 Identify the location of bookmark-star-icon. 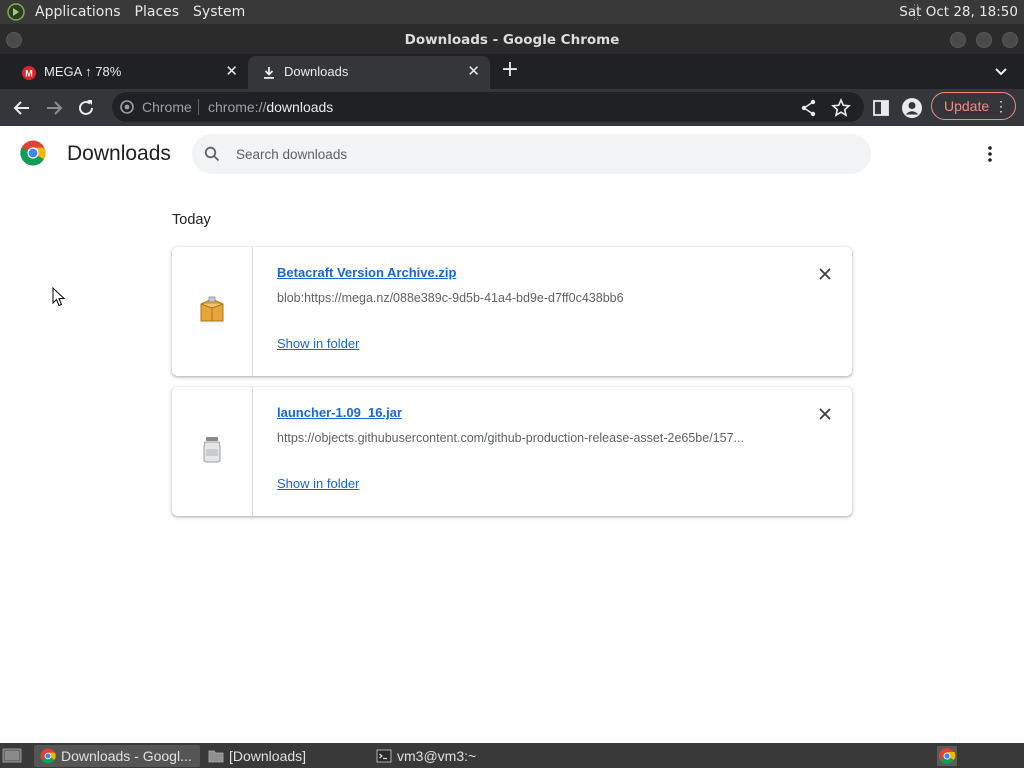
(841, 108).